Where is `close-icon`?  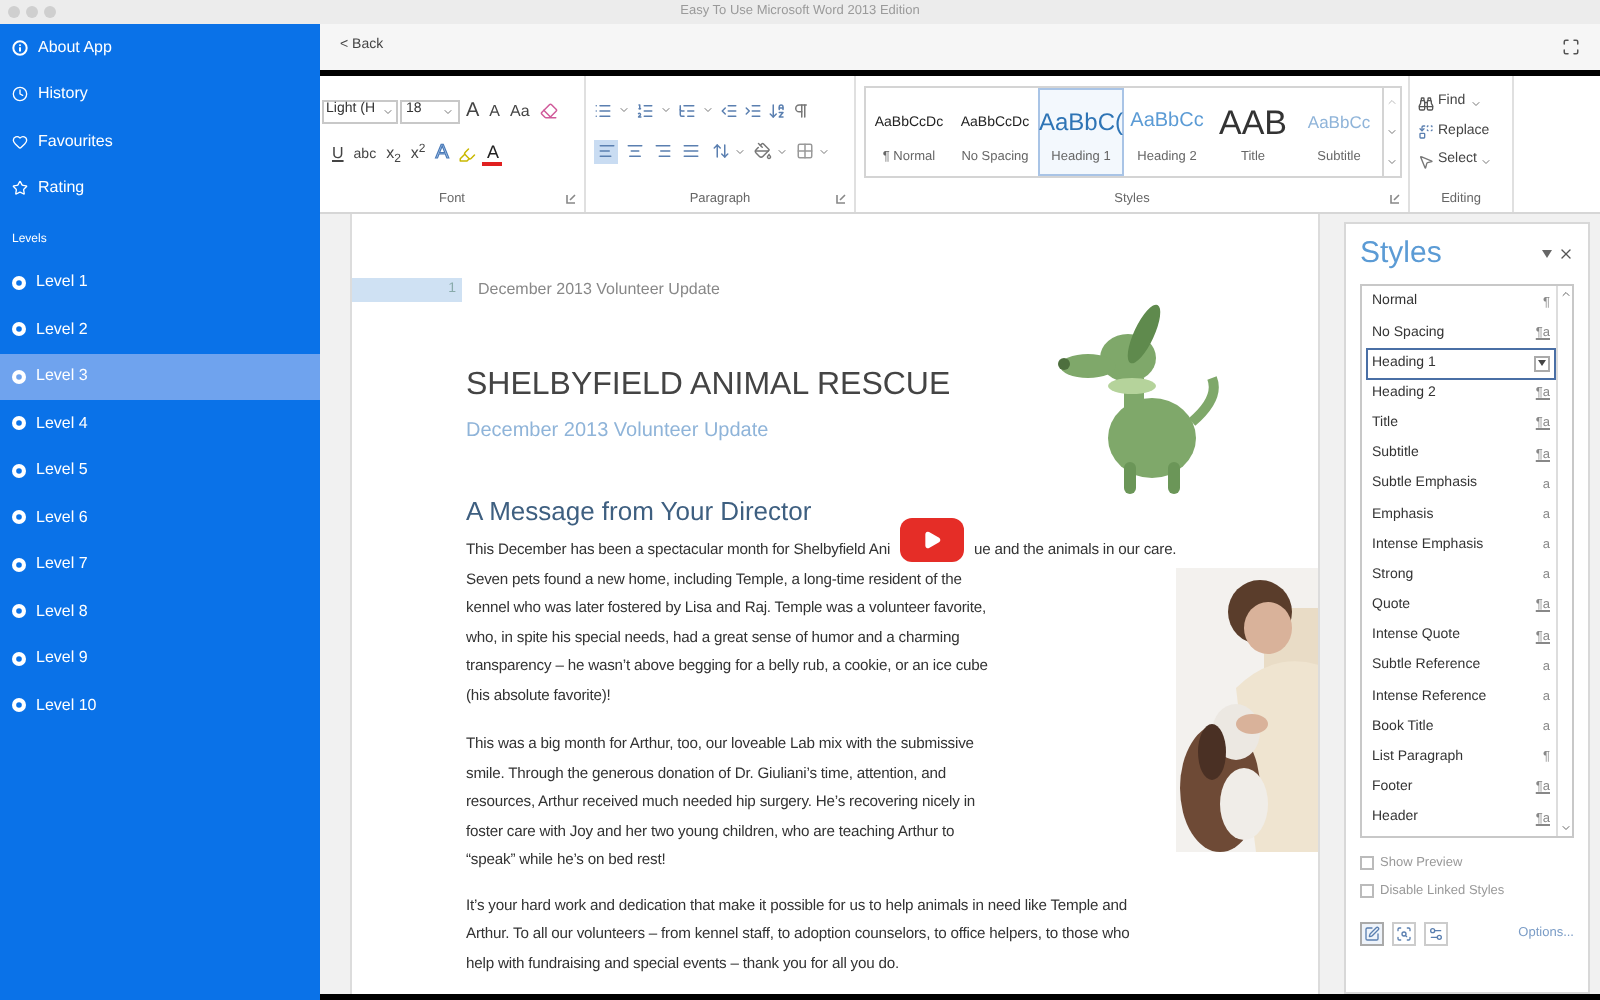 close-icon is located at coordinates (1566, 254).